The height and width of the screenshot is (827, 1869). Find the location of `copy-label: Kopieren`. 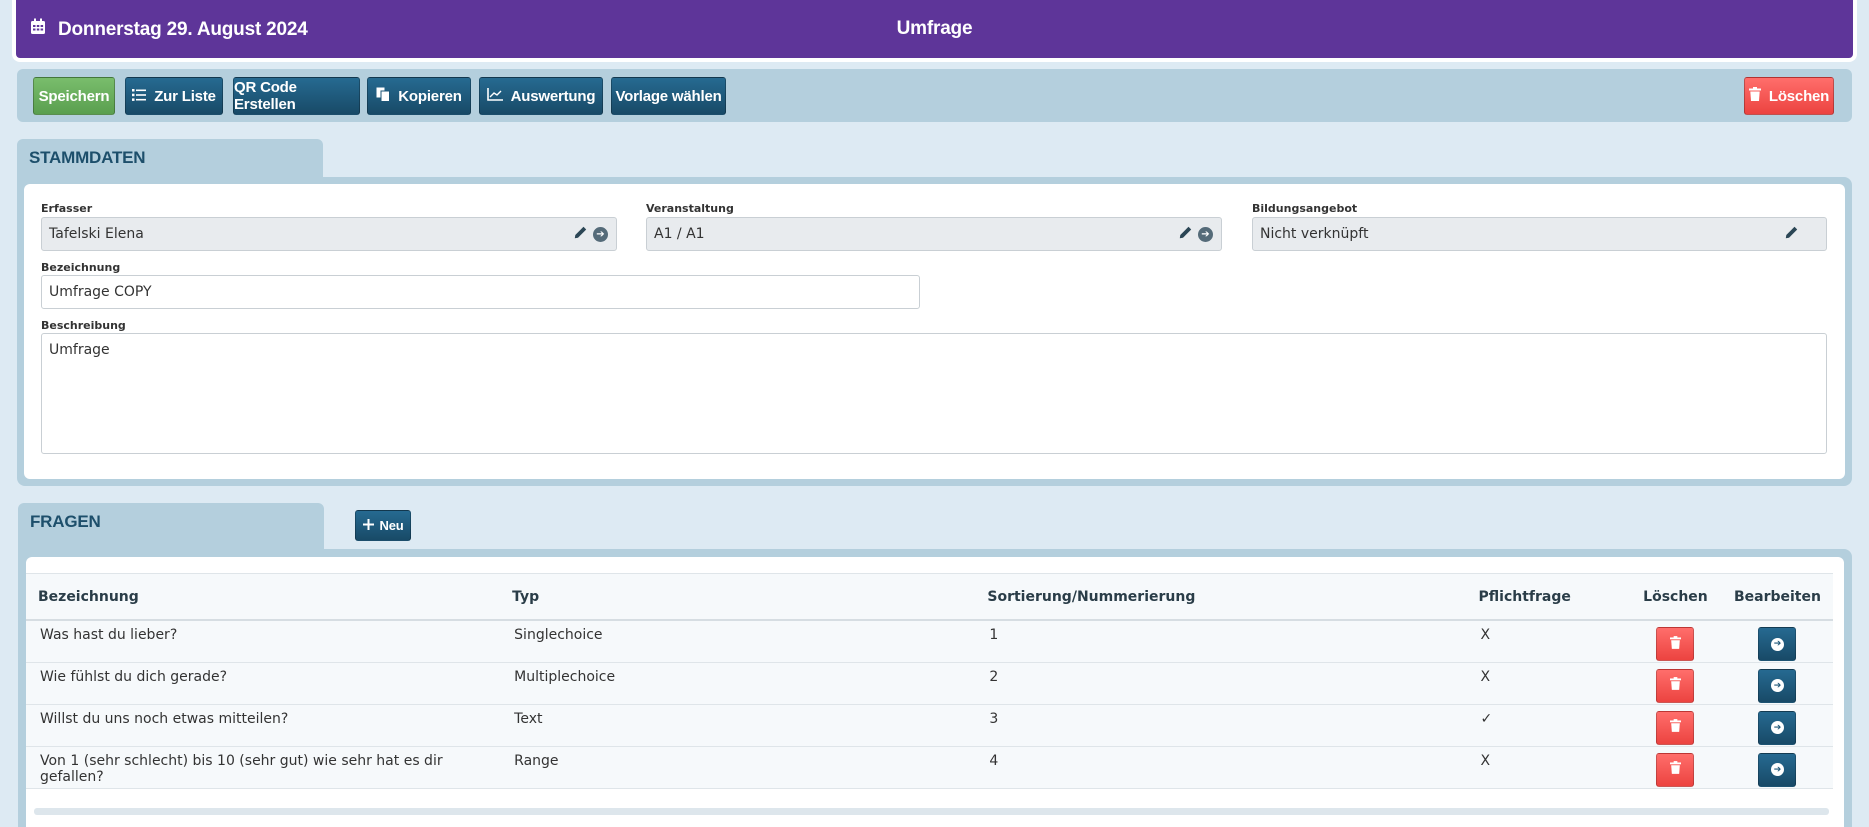

copy-label: Kopieren is located at coordinates (430, 96).